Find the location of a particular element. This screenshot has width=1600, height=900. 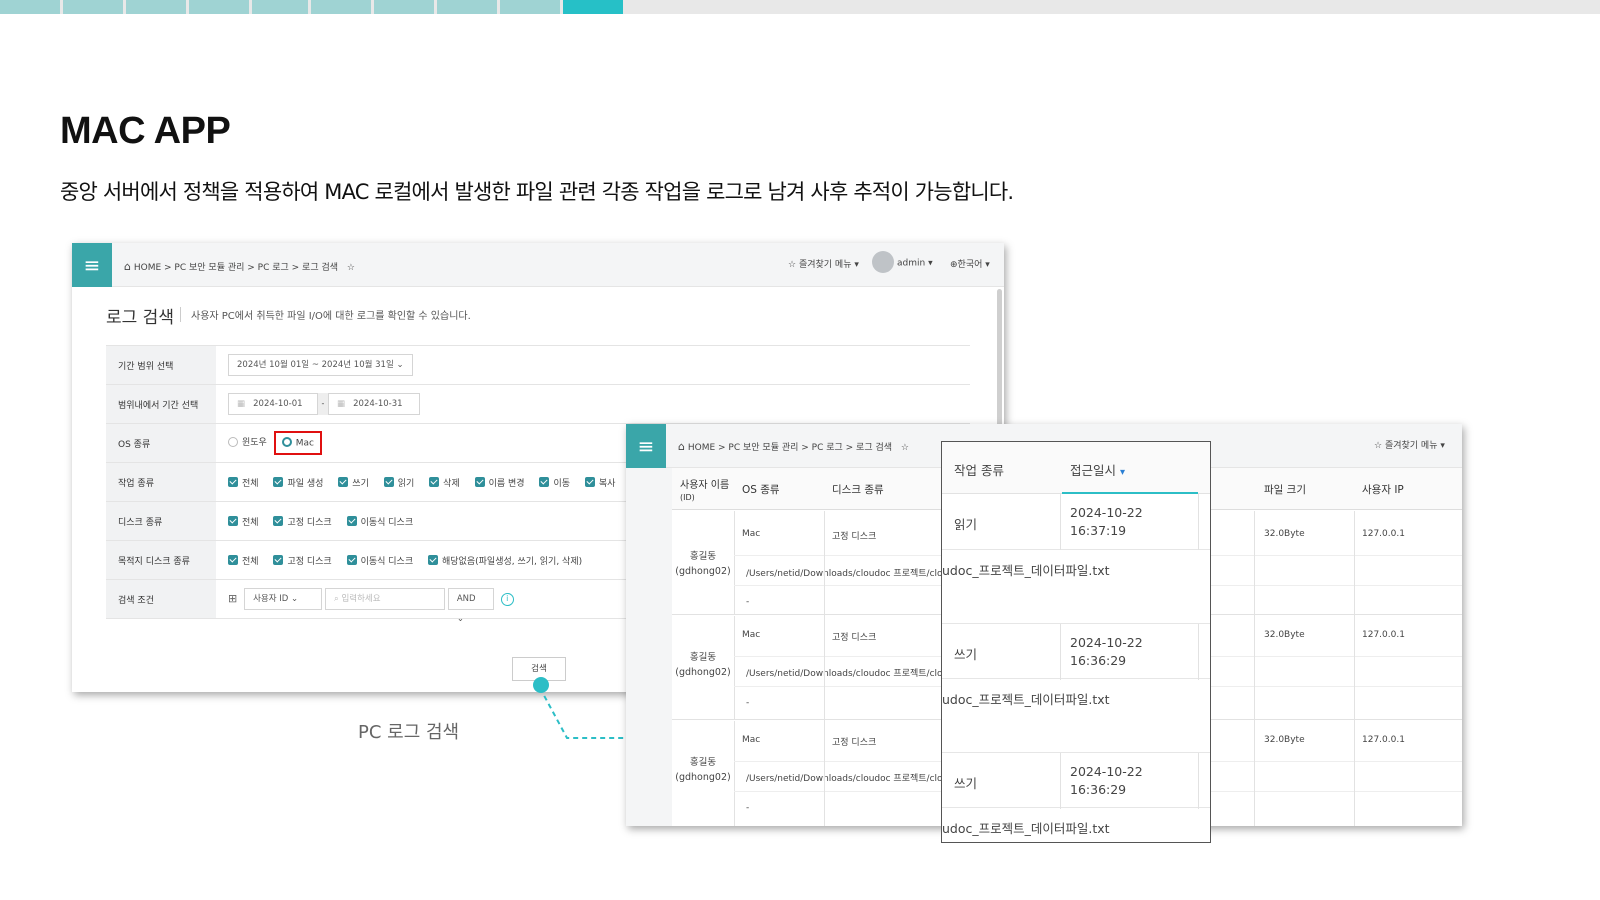

globe-icon: ⊕ is located at coordinates (954, 265).